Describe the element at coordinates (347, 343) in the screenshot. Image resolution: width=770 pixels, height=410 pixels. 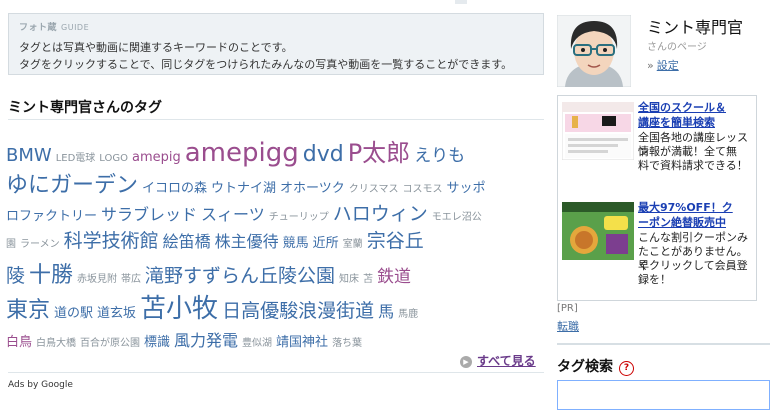
I see `tag-link: 落ち葉` at that location.